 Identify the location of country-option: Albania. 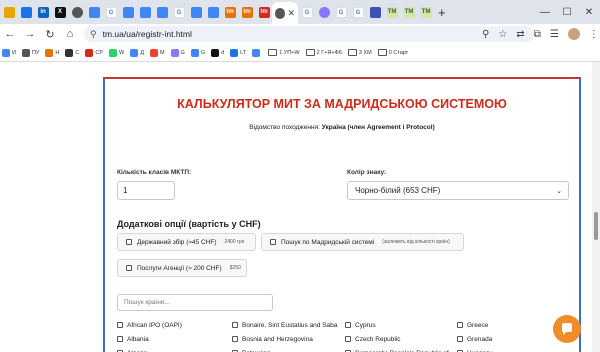
(172, 339).